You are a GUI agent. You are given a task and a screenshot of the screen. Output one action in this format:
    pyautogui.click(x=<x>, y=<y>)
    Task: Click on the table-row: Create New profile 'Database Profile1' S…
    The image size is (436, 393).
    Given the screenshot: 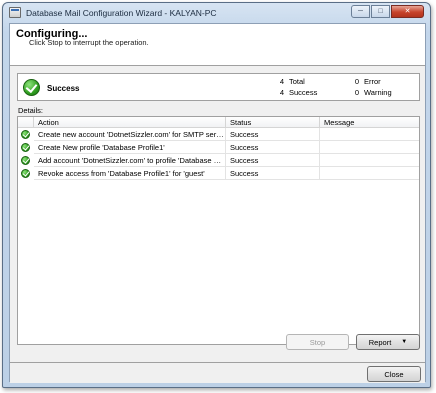 What is the action you would take?
    pyautogui.click(x=218, y=147)
    